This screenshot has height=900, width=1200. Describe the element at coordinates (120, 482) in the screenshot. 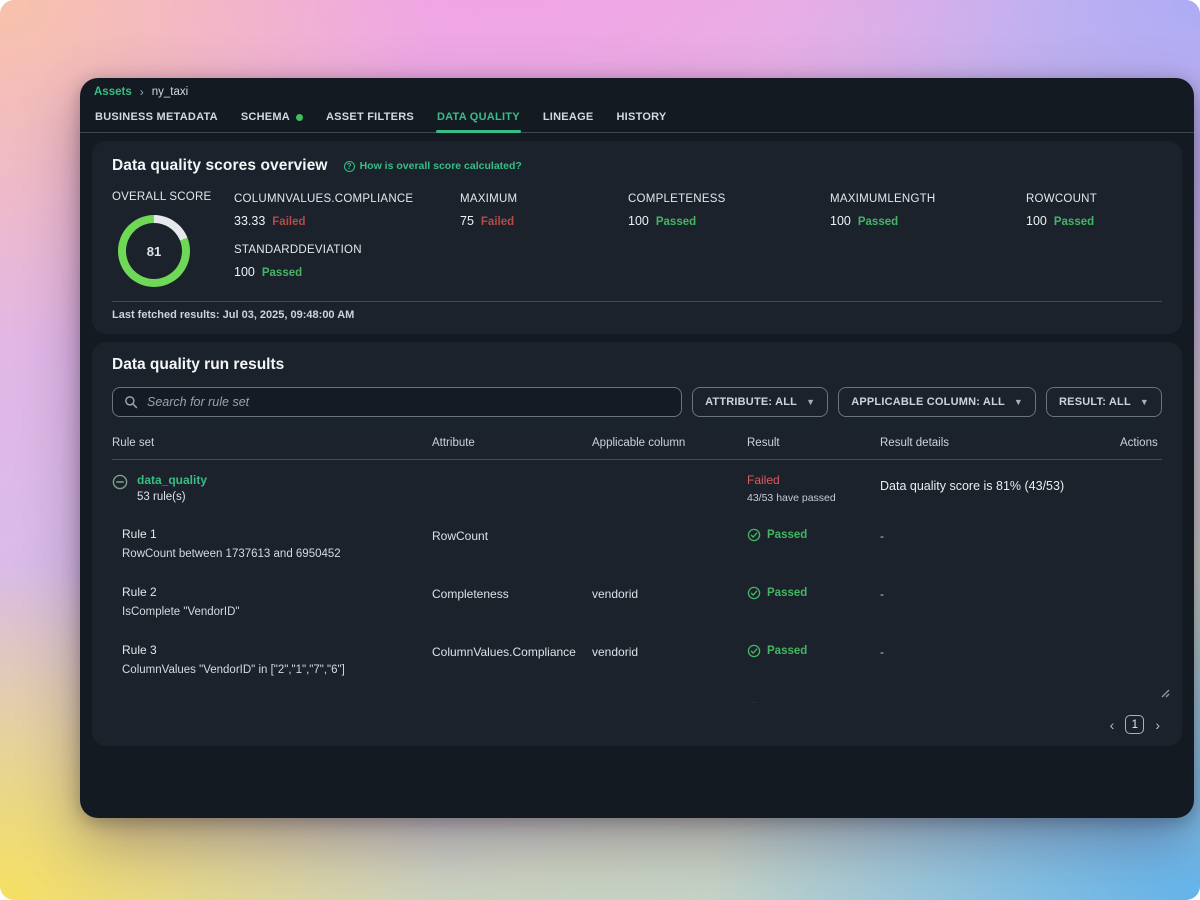

I see `collapse-icon` at that location.